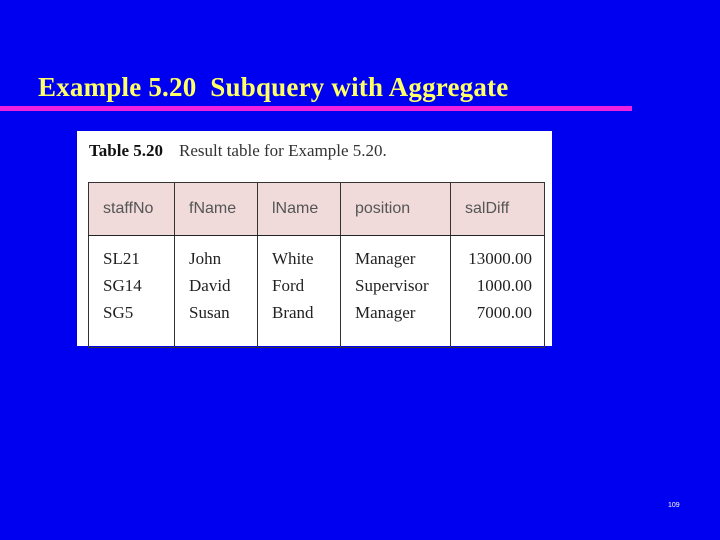  What do you see at coordinates (293, 258) in the screenshot?
I see `table-cell: White` at bounding box center [293, 258].